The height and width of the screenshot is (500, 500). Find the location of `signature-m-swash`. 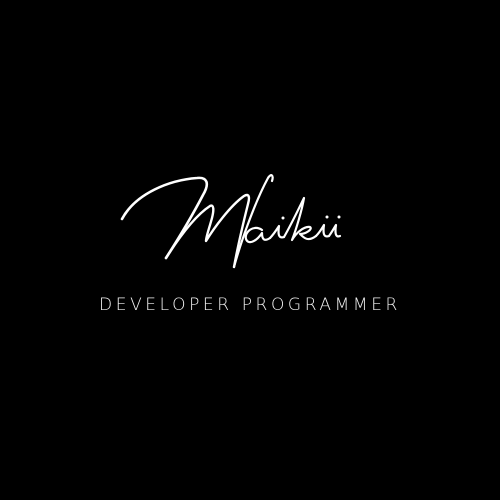

signature-m-swash is located at coordinates (164, 218).